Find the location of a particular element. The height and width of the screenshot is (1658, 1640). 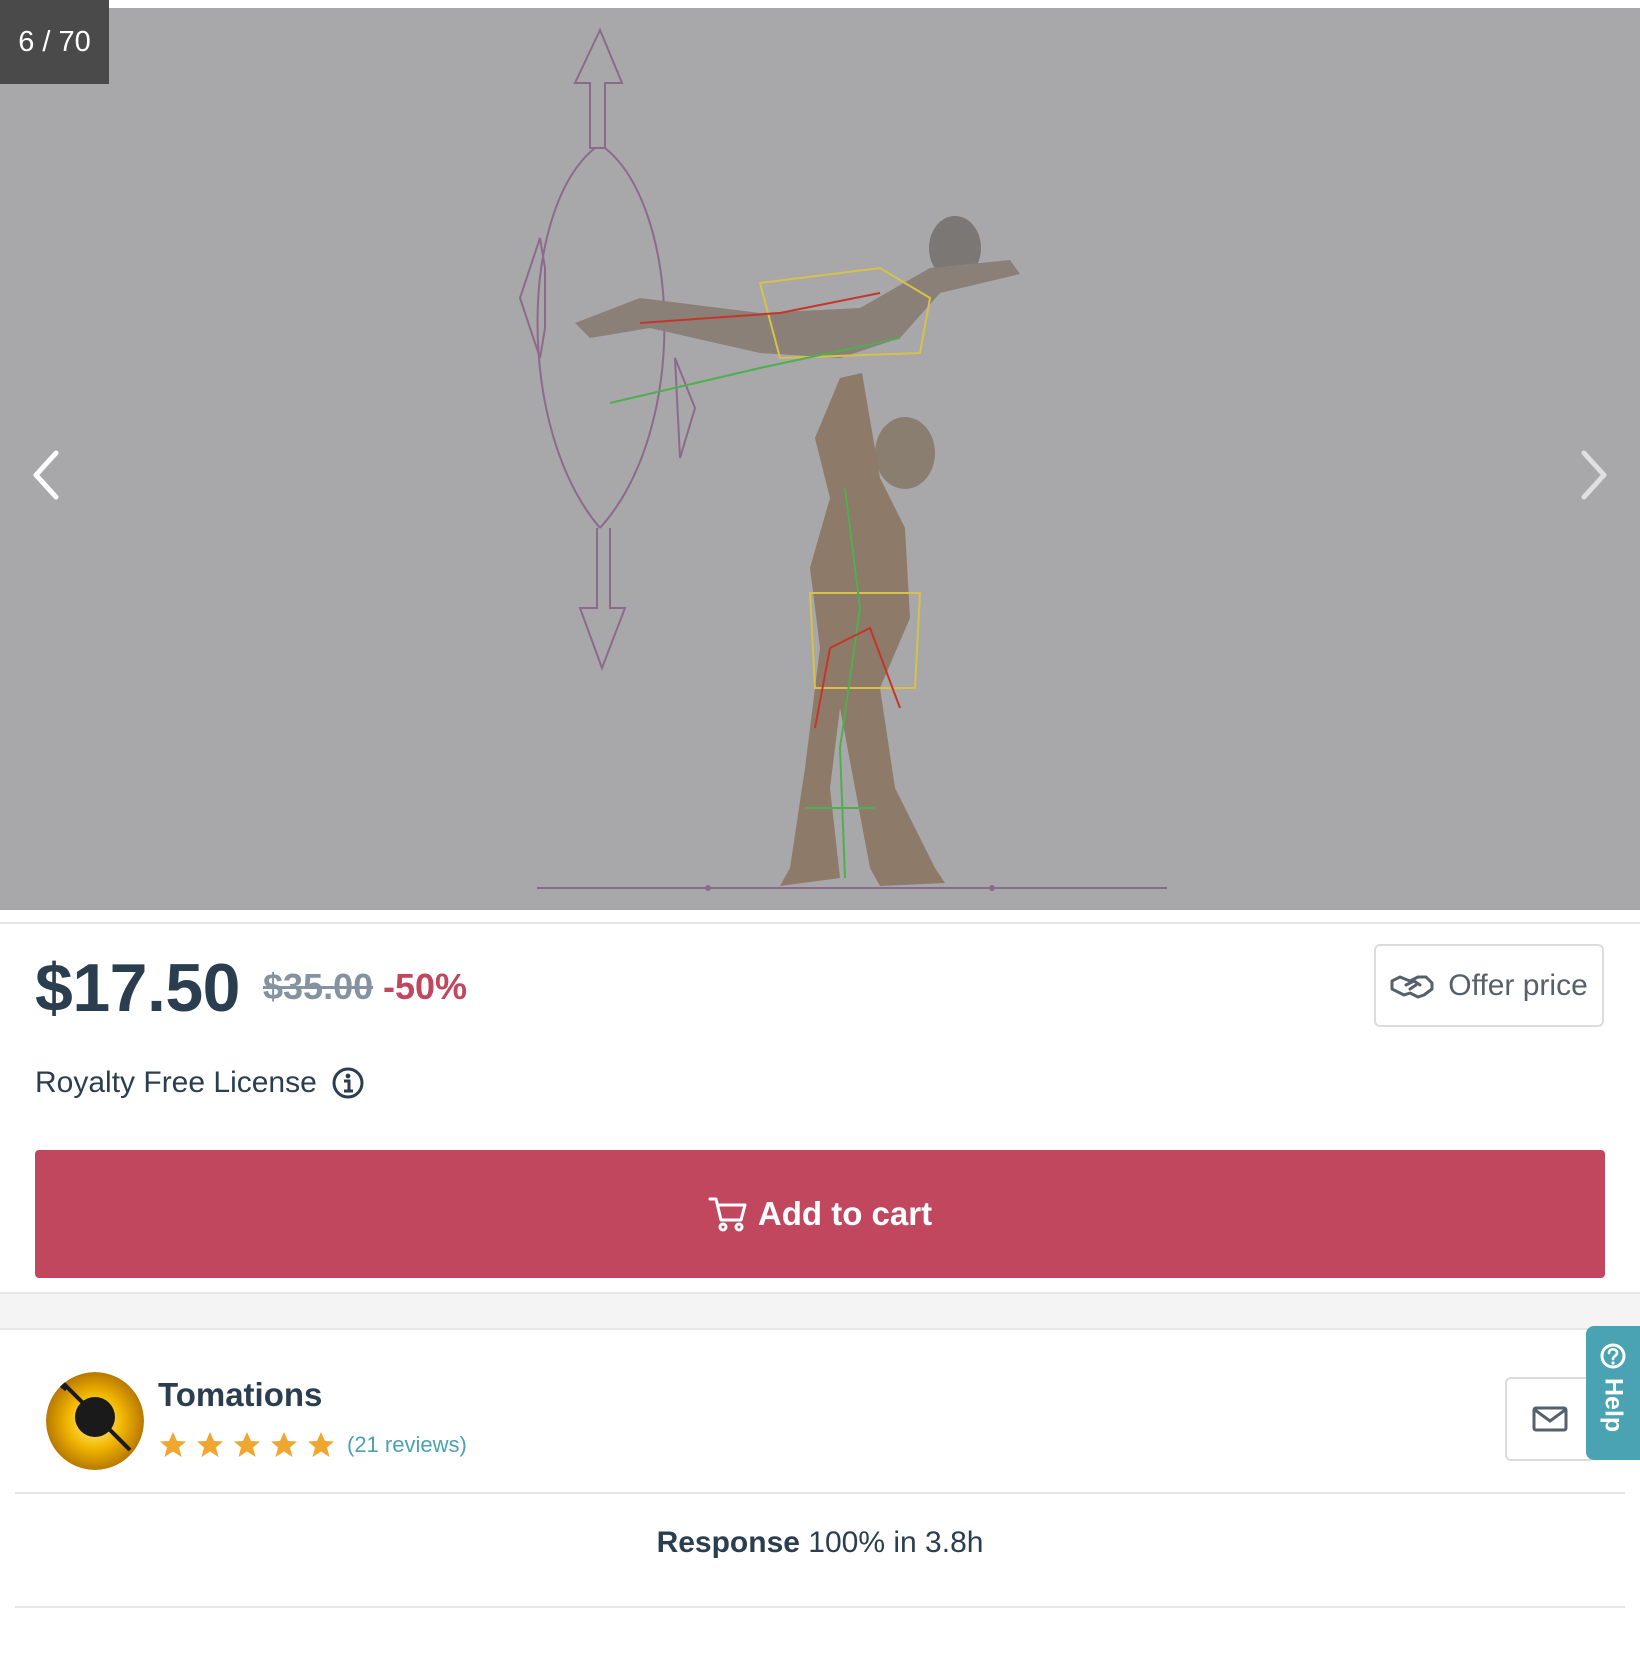

seller-name: Tomations is located at coordinates (240, 1395).